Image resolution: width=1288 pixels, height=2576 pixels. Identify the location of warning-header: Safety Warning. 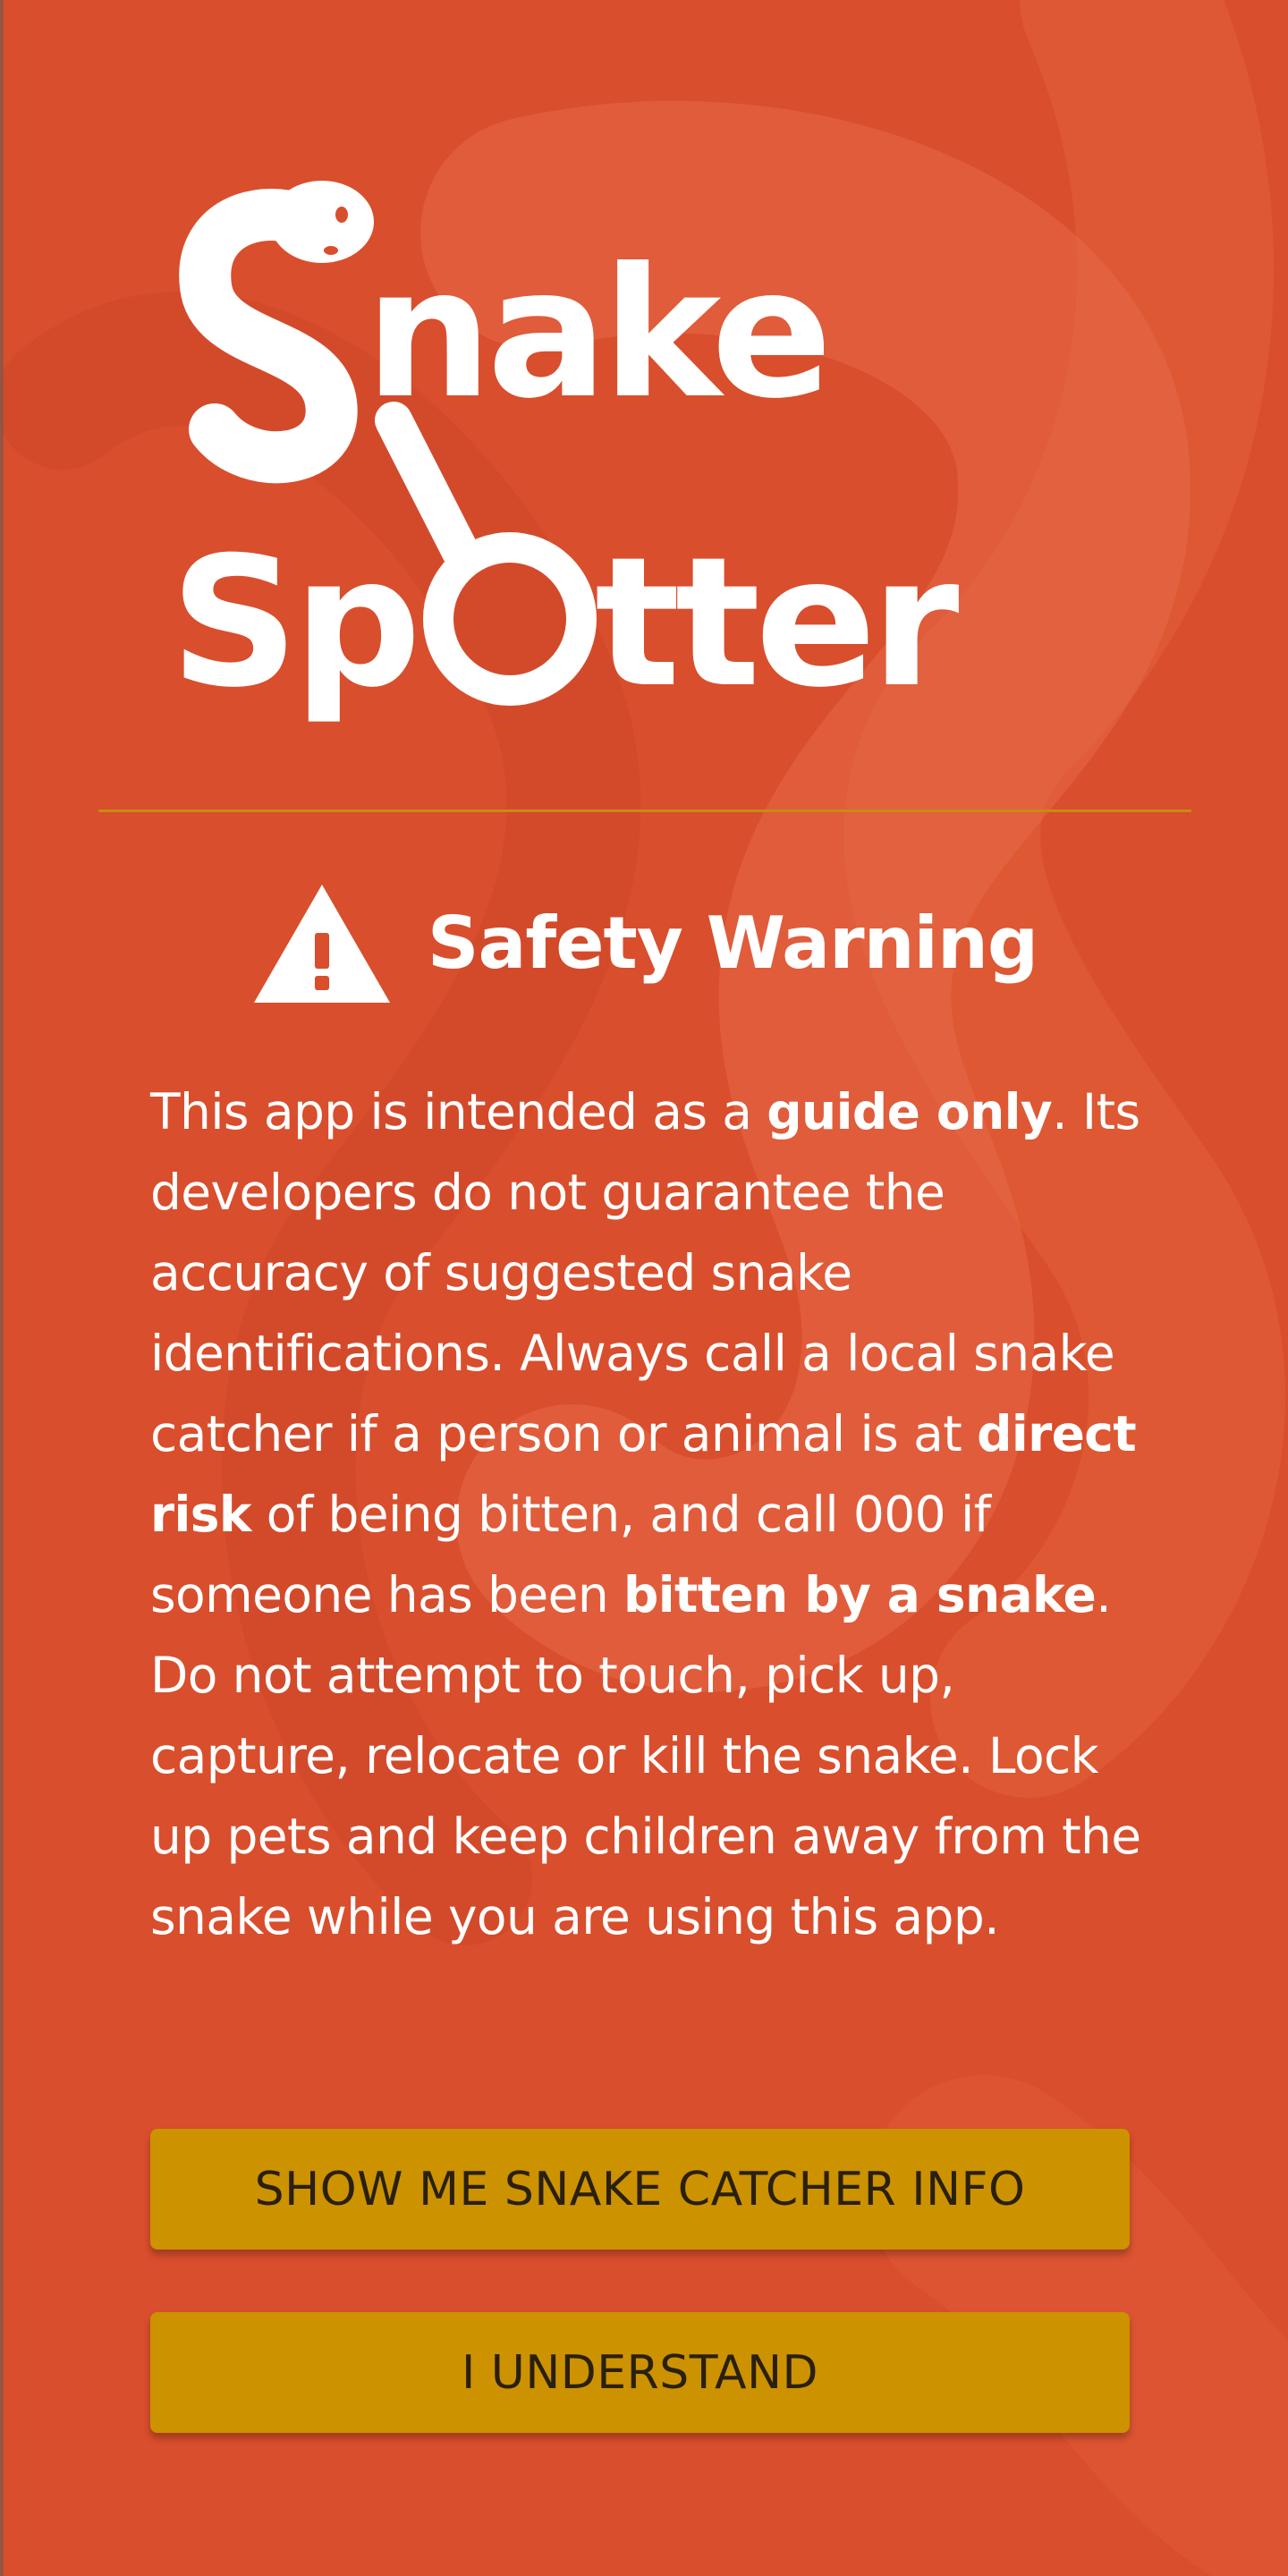
(644, 943).